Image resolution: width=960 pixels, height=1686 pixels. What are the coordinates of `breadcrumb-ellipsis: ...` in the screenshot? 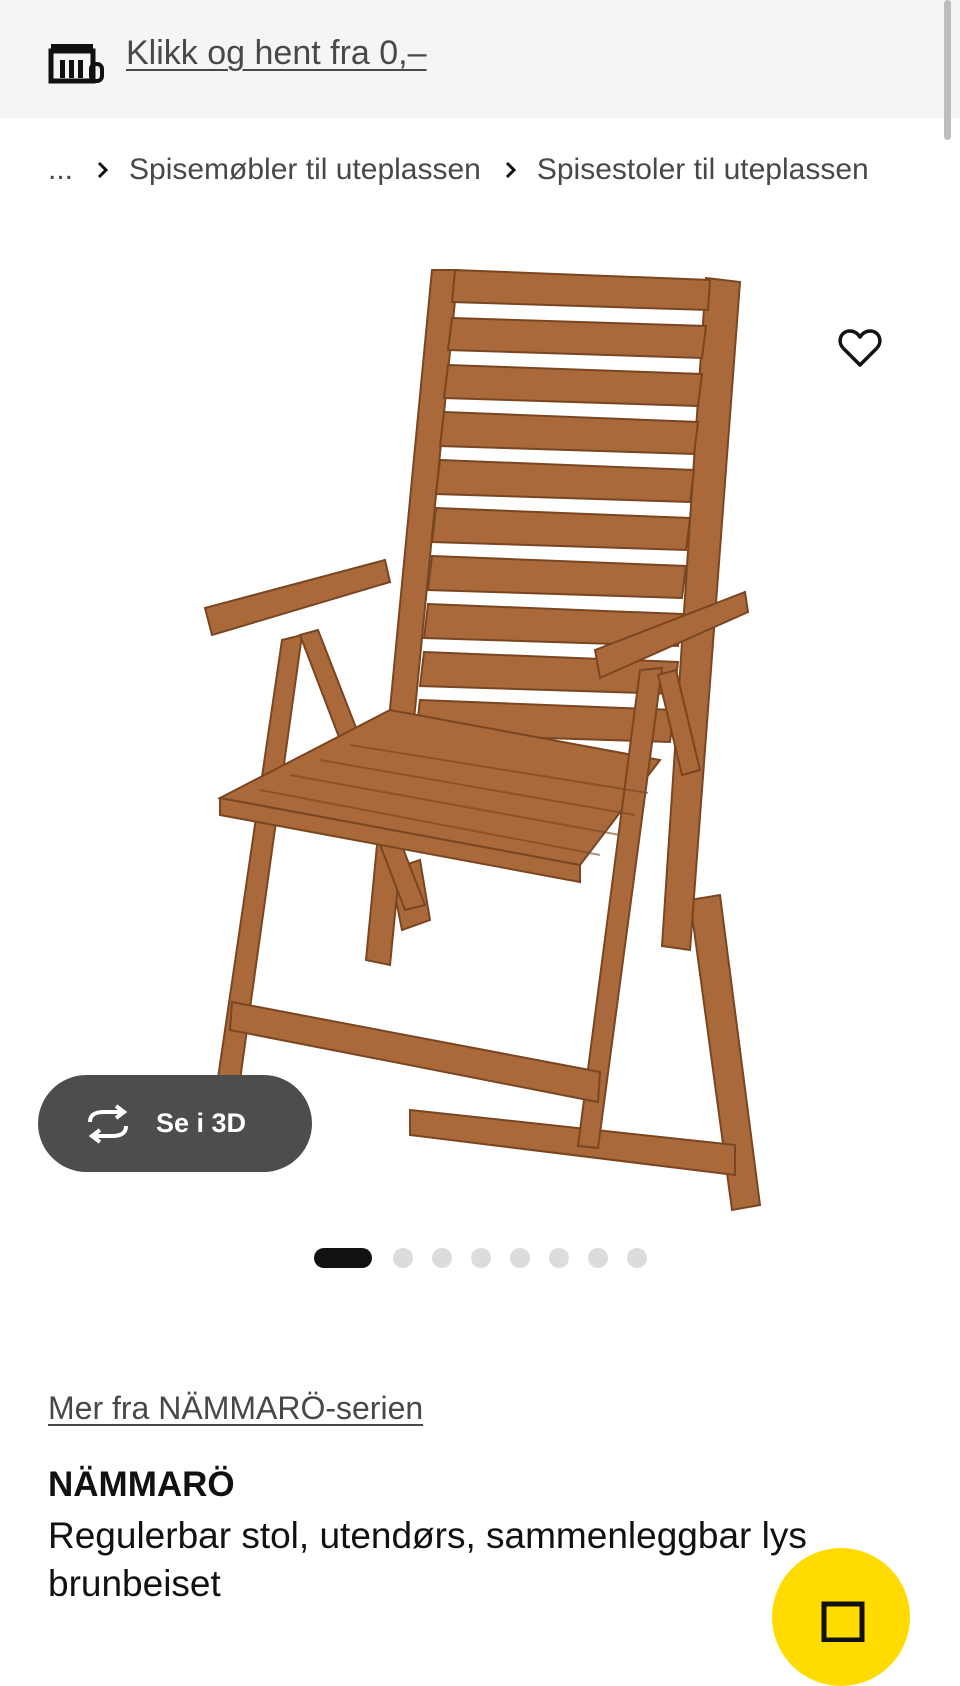 It's located at (60, 170).